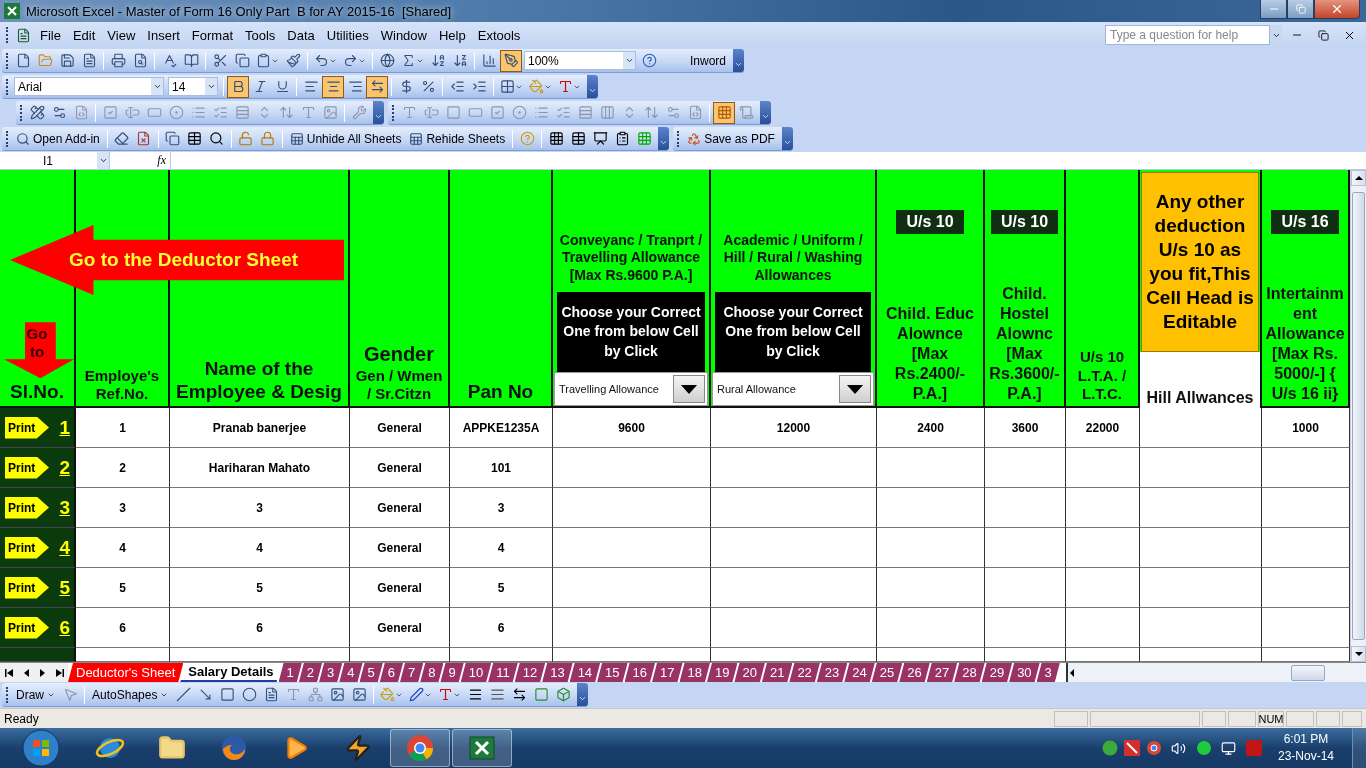  What do you see at coordinates (64, 587) in the screenshot?
I see `row-link: 5` at bounding box center [64, 587].